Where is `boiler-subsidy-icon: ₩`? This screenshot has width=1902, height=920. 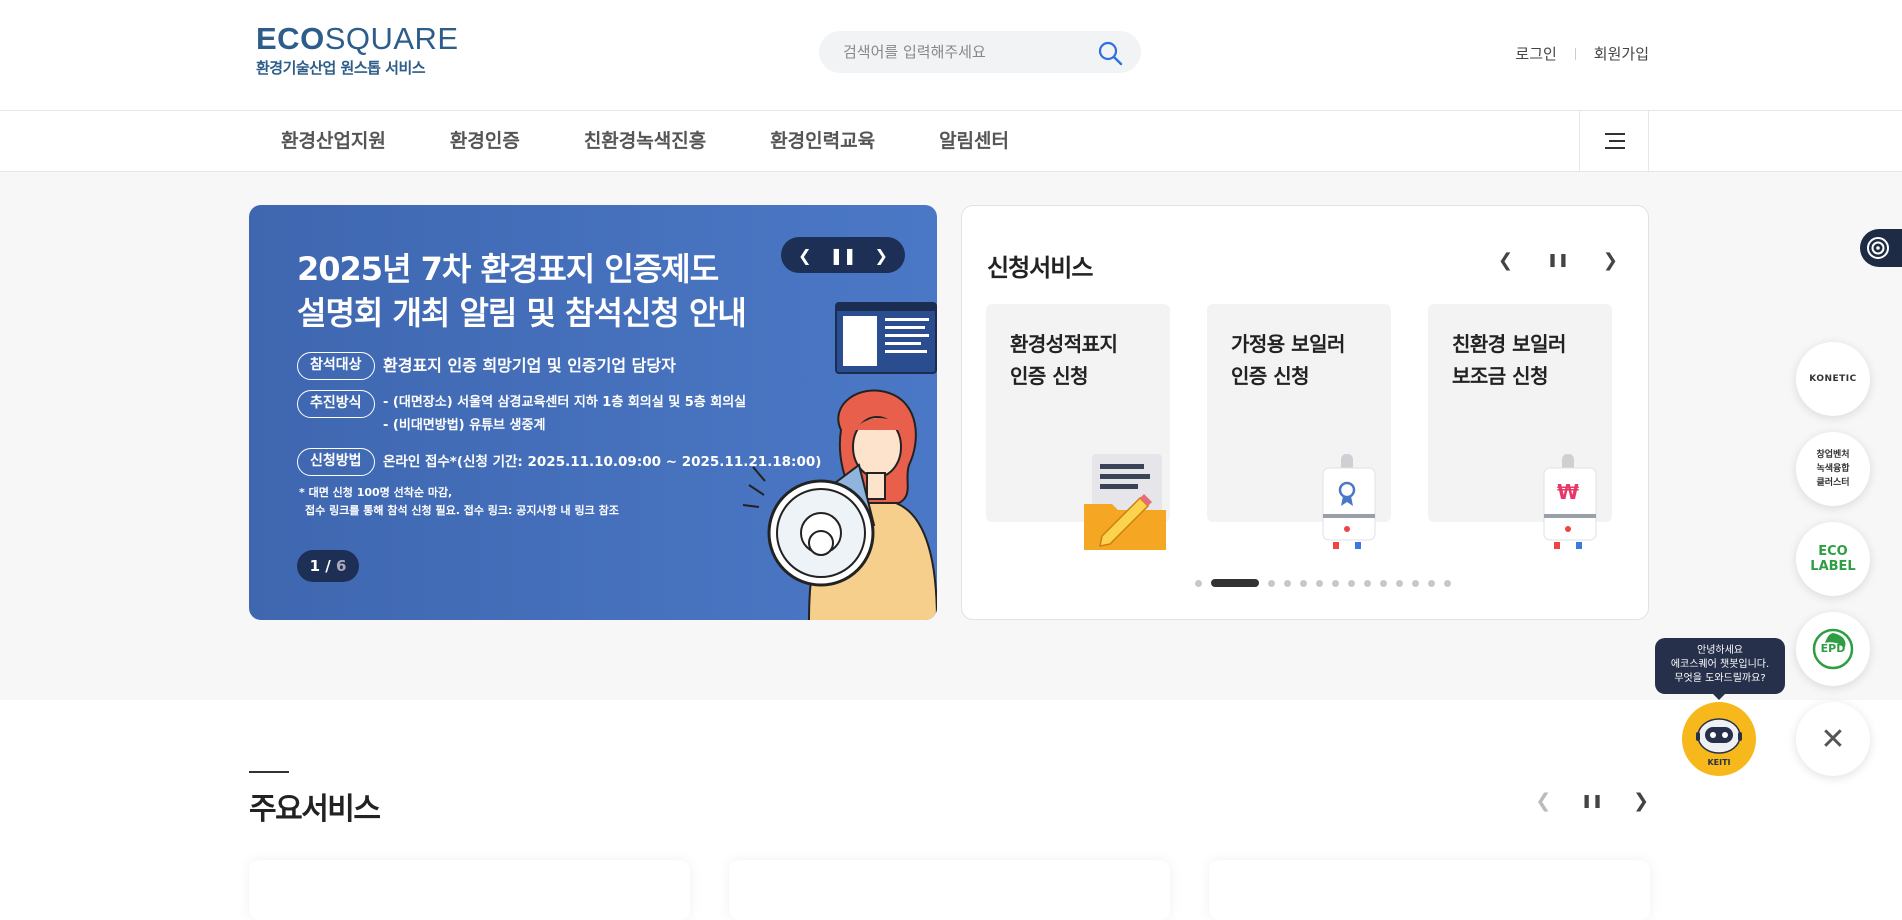 boiler-subsidy-icon: ₩ is located at coordinates (1570, 501).